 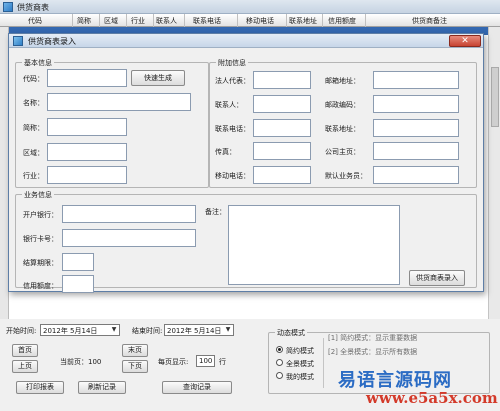 I want to click on col-contact: 联系人, so click(x=166, y=21).